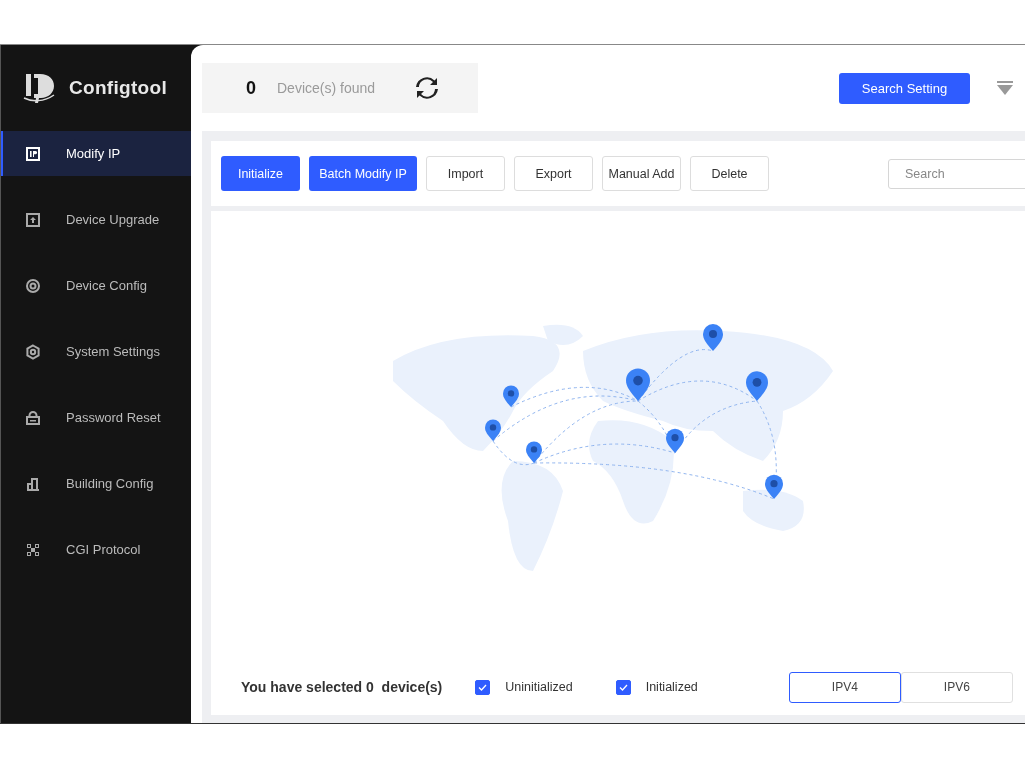  I want to click on sidebar-item: Modify IP, so click(96, 153).